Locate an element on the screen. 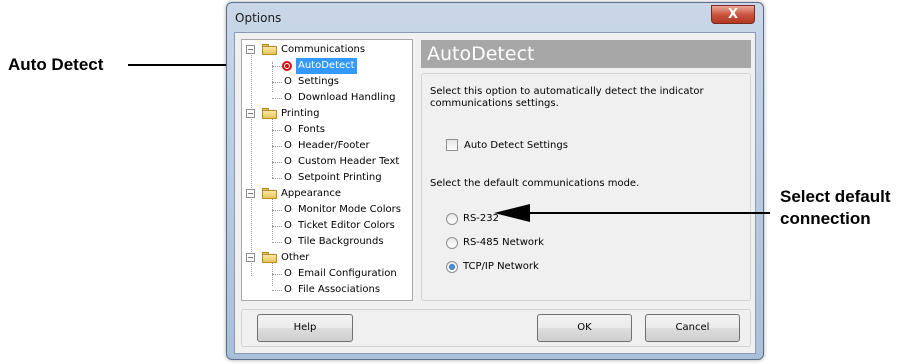 The image size is (912, 364). button-bar: Help OK Cancel is located at coordinates (496, 328).